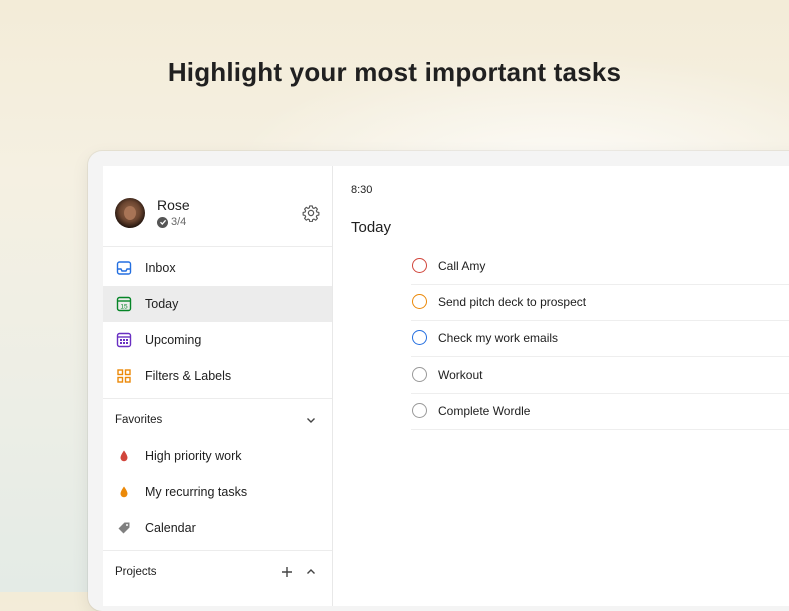 This screenshot has height=611, width=789. What do you see at coordinates (124, 528) in the screenshot?
I see `label-tag-icon` at bounding box center [124, 528].